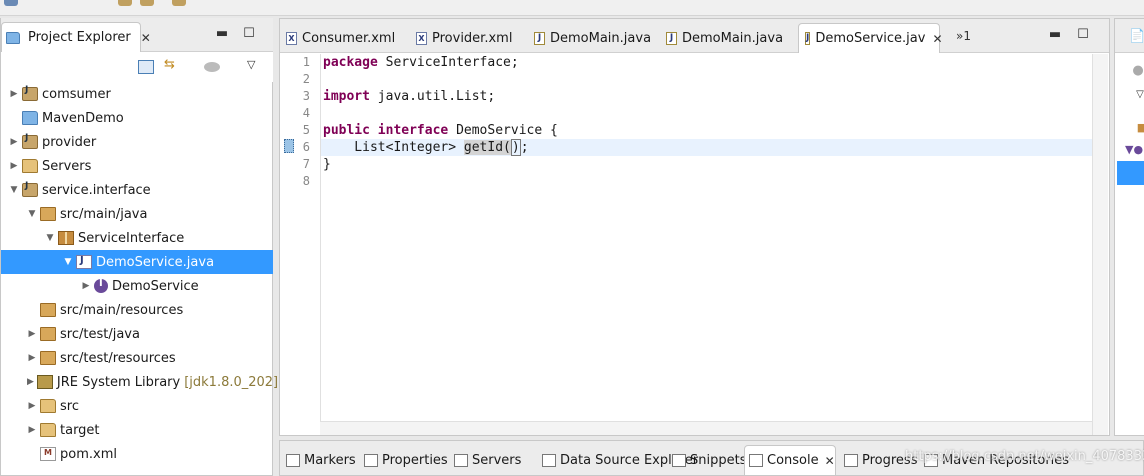 The image size is (1144, 476). Describe the element at coordinates (137, 286) in the screenshot. I see `tree-item: ▶ DemoService` at that location.